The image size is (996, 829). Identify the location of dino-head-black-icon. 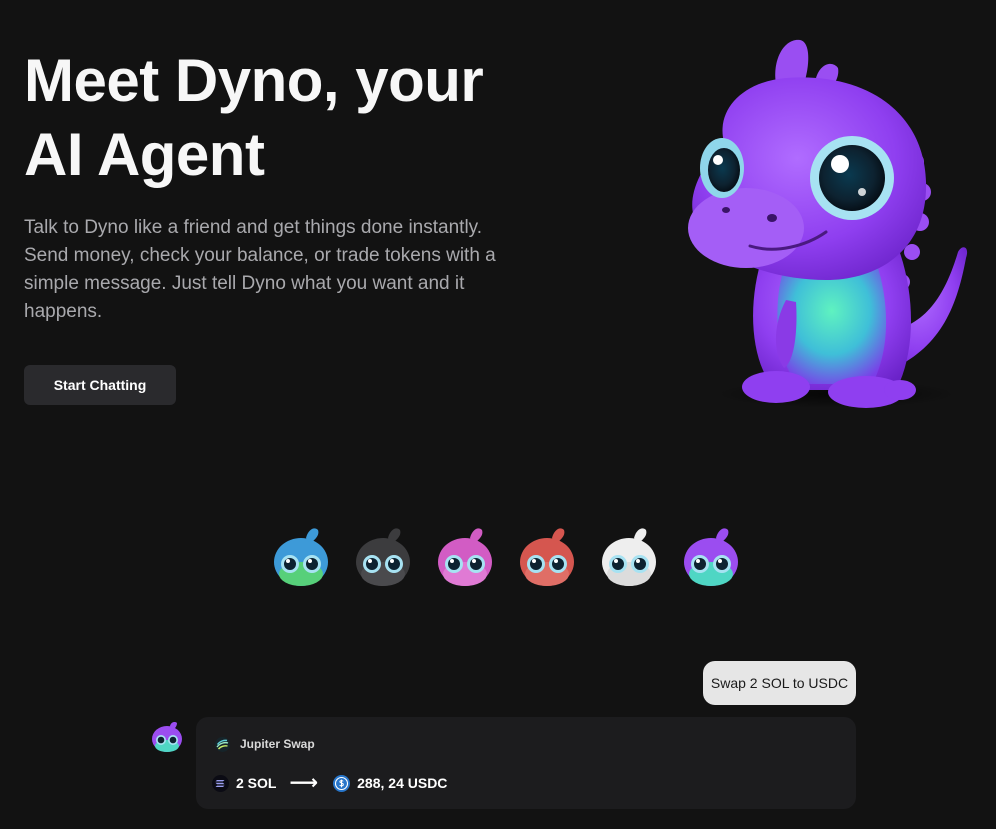
(383, 557).